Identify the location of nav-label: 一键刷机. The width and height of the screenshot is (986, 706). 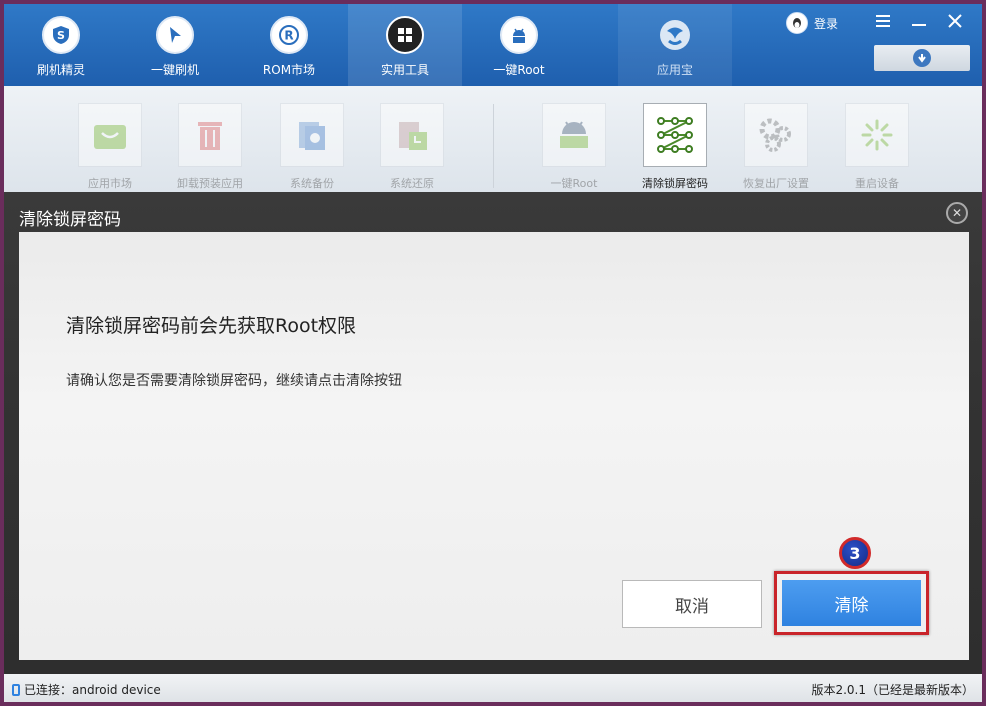
(174, 70).